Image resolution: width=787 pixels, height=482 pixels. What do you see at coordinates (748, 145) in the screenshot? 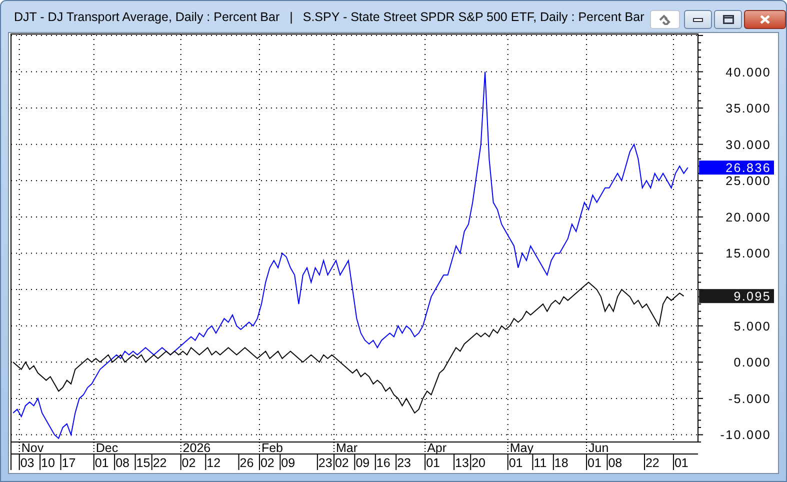
I see `y-axis-label: 30.000` at bounding box center [748, 145].